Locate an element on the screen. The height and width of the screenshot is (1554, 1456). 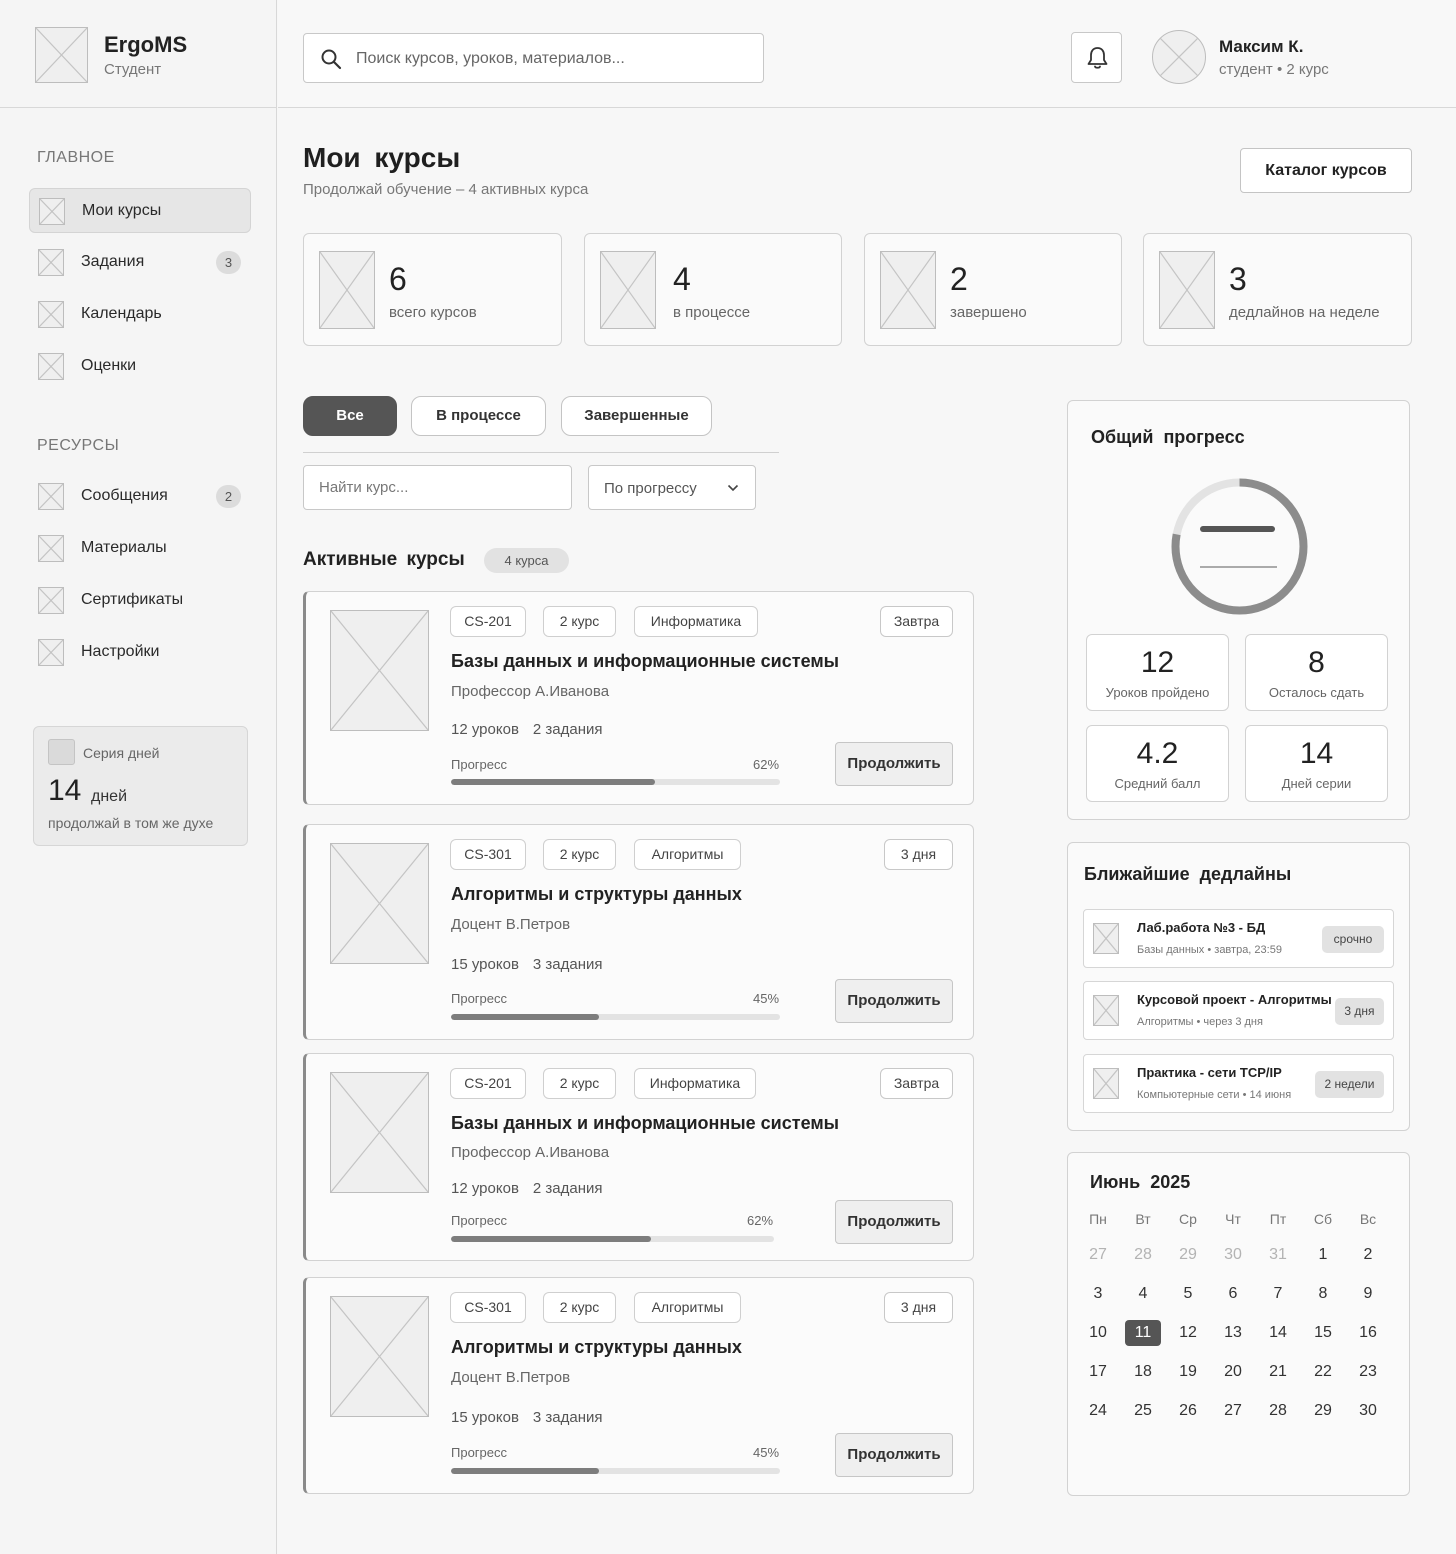
course-subject-tag: Информатика is located at coordinates (696, 621).